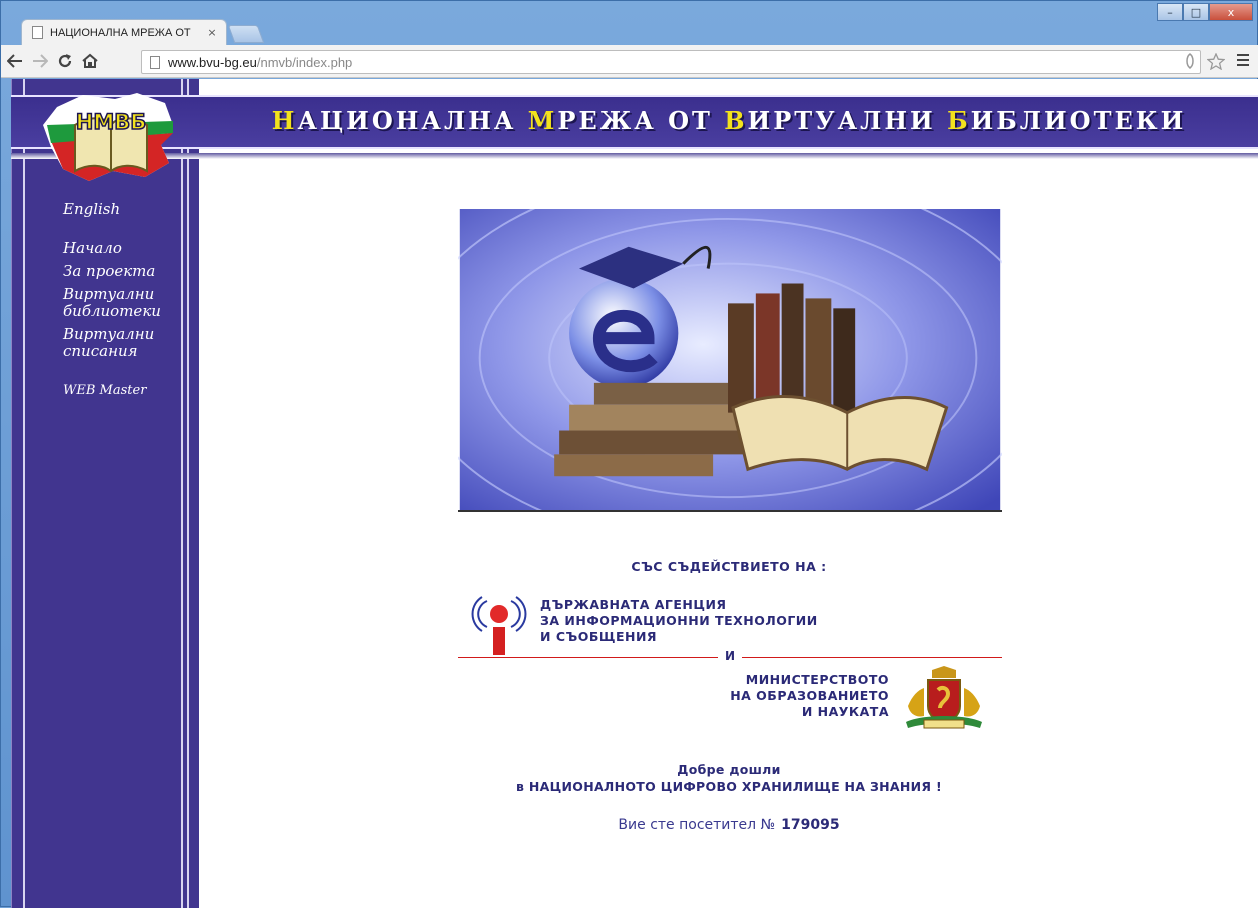 The image size is (1258, 908). I want to click on address-bar: www.bvu-bg.eu/nmvb/index.php, so click(671, 62).